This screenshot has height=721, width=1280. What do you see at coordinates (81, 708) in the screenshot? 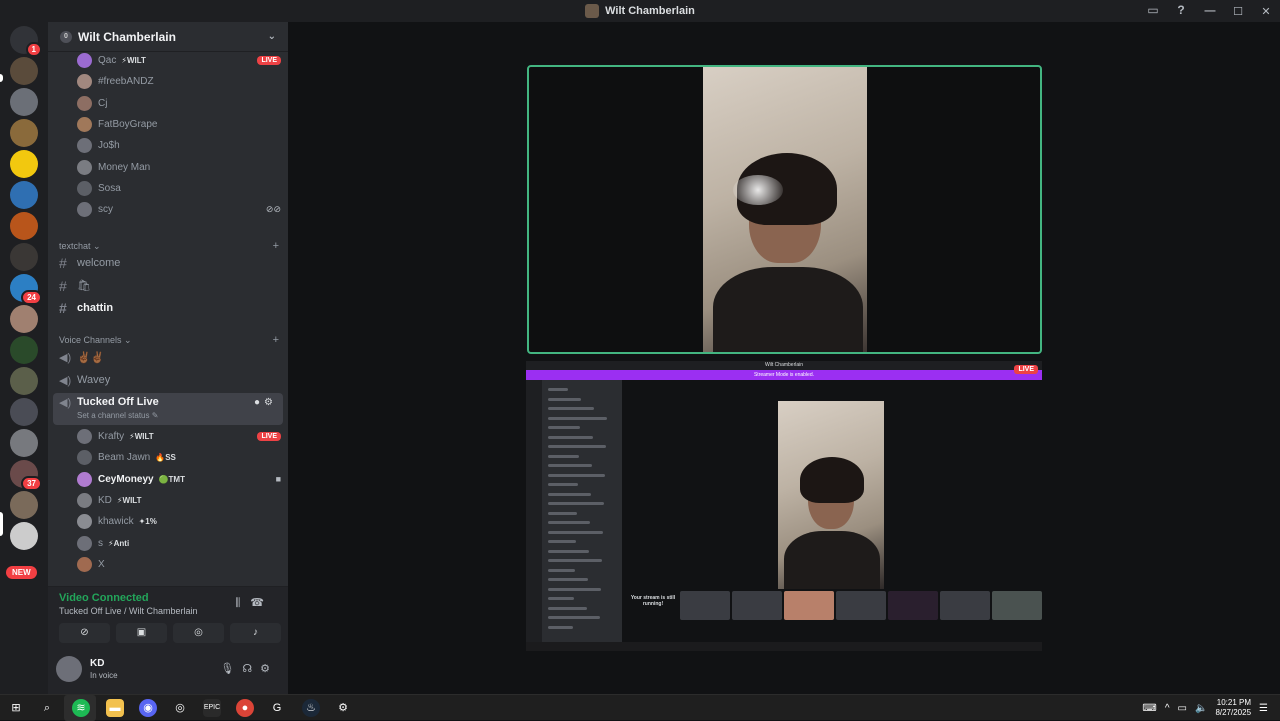
I see `spotify-icon: ≋` at bounding box center [81, 708].